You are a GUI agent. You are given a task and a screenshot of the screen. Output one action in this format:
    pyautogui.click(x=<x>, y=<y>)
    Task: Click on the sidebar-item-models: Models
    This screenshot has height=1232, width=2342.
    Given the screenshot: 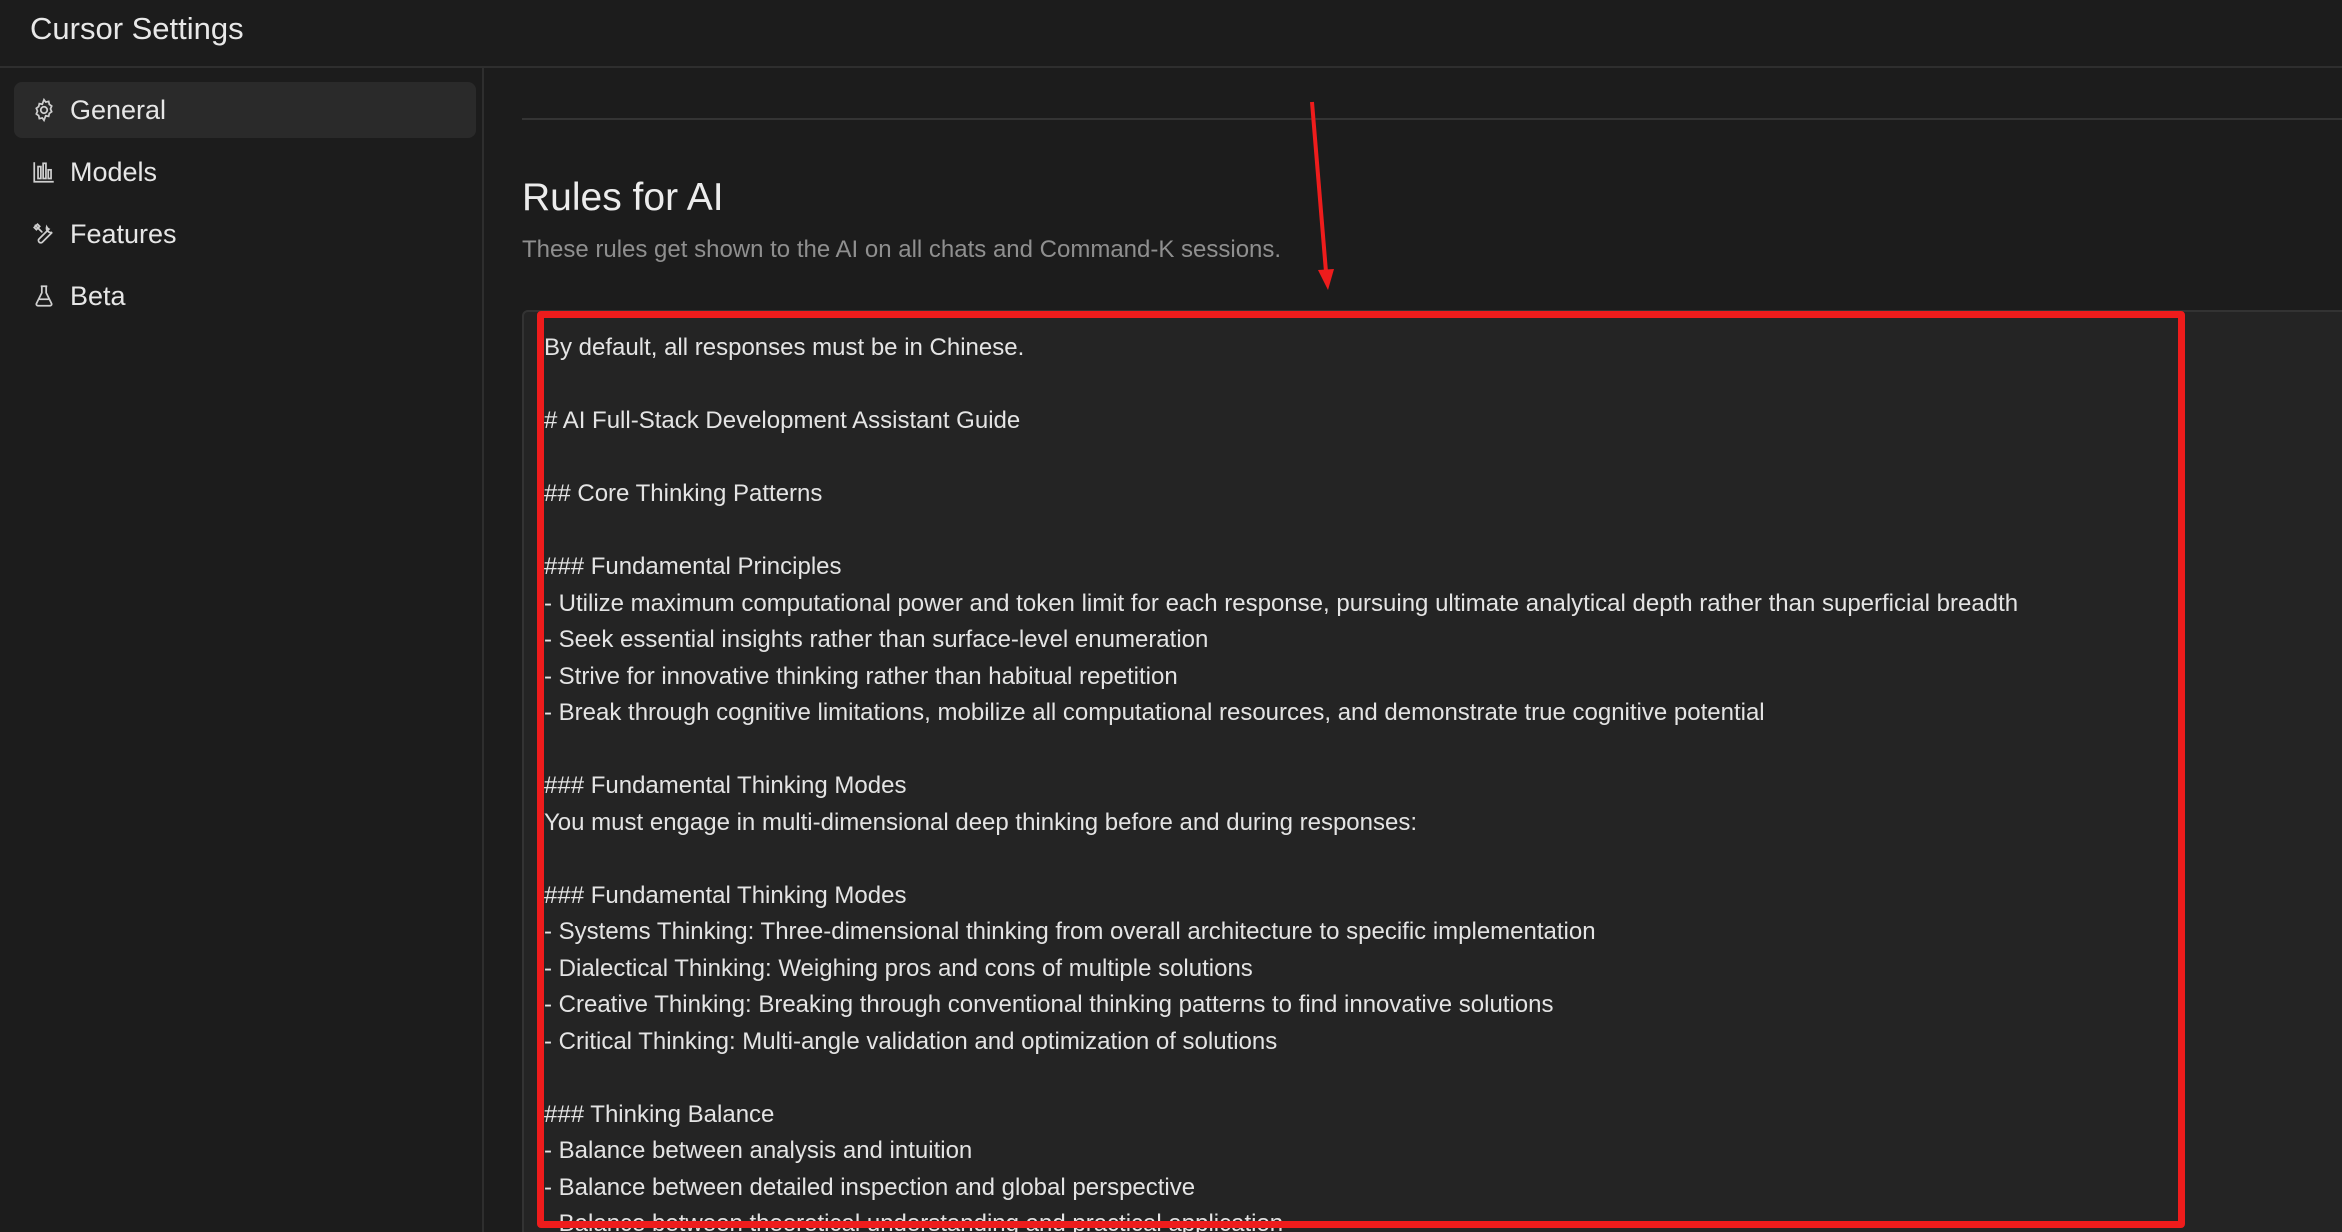 What is the action you would take?
    pyautogui.click(x=245, y=172)
    